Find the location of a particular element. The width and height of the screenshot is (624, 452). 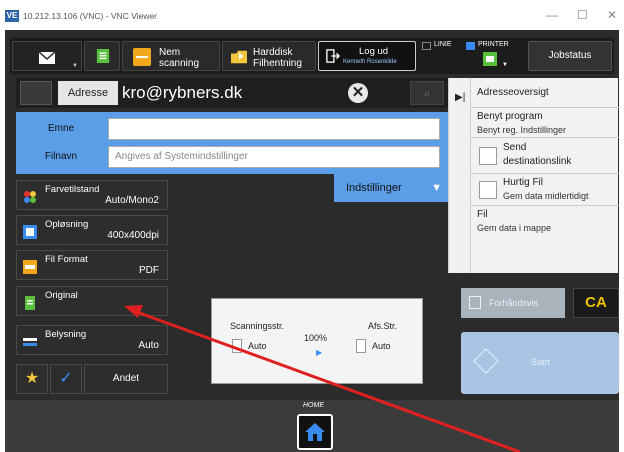

use-program-sub: Benyt reg. Indstillinger is located at coordinates (522, 130).